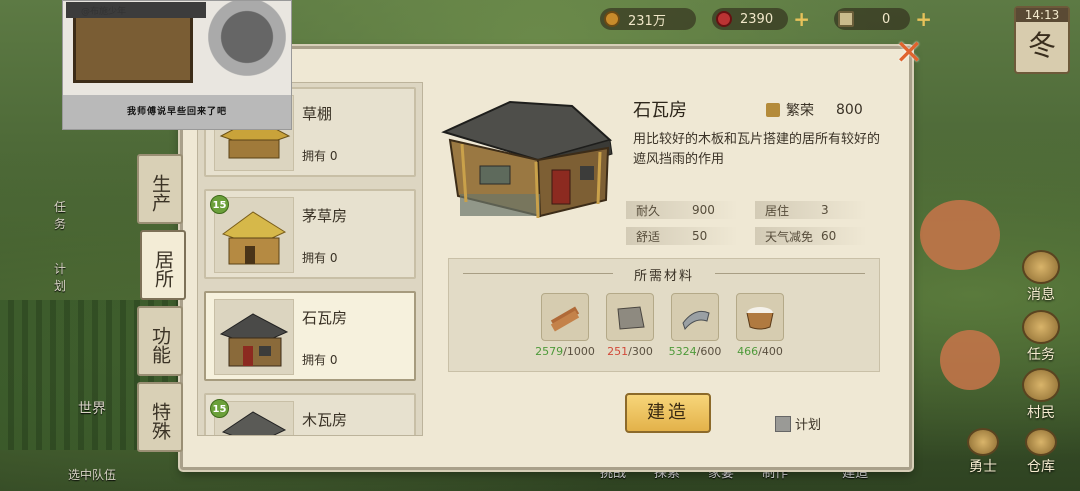 The image size is (1080, 491). Describe the element at coordinates (176, 112) in the screenshot. I see `video-caption: 我师傅说早些回来了吧` at that location.